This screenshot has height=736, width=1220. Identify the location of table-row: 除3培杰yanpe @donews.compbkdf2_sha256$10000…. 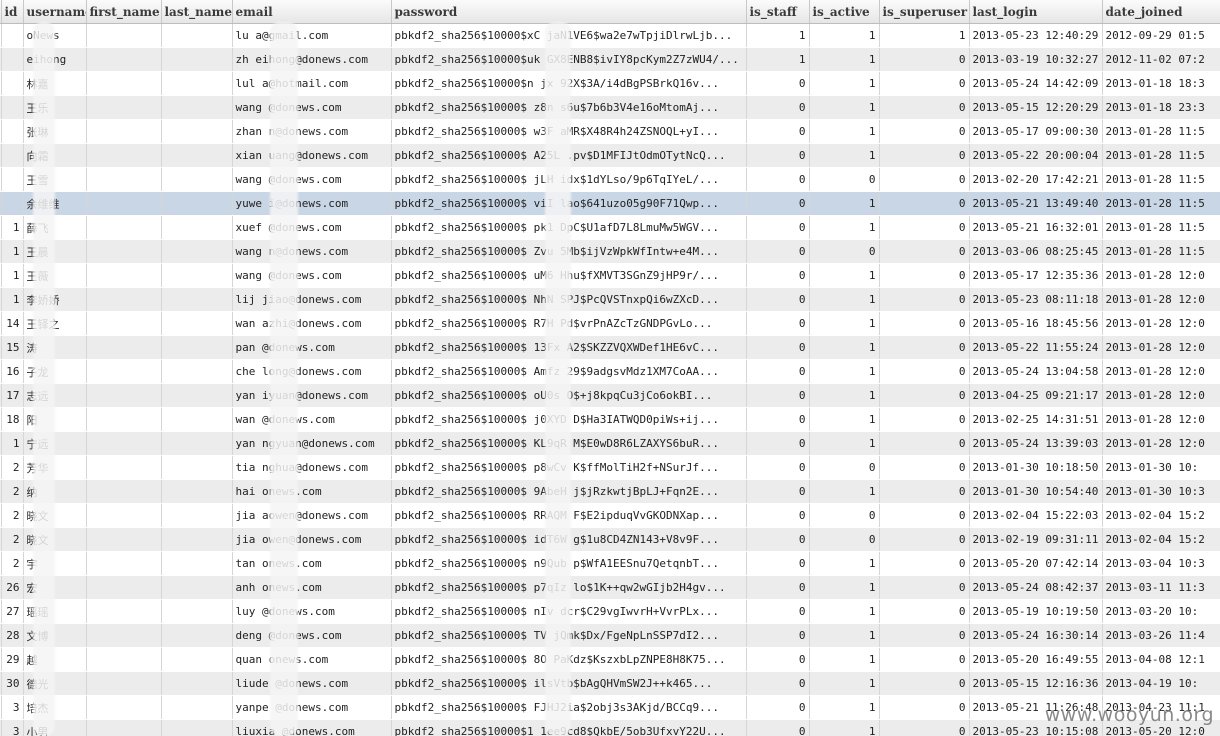
(610, 707).